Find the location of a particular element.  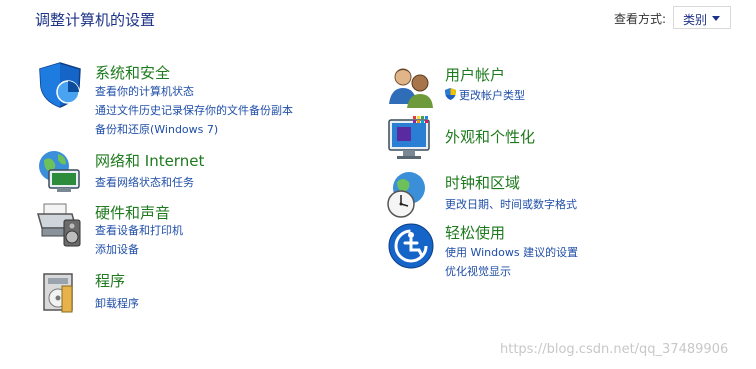

category-title: 时钟和区域 is located at coordinates (482, 182).